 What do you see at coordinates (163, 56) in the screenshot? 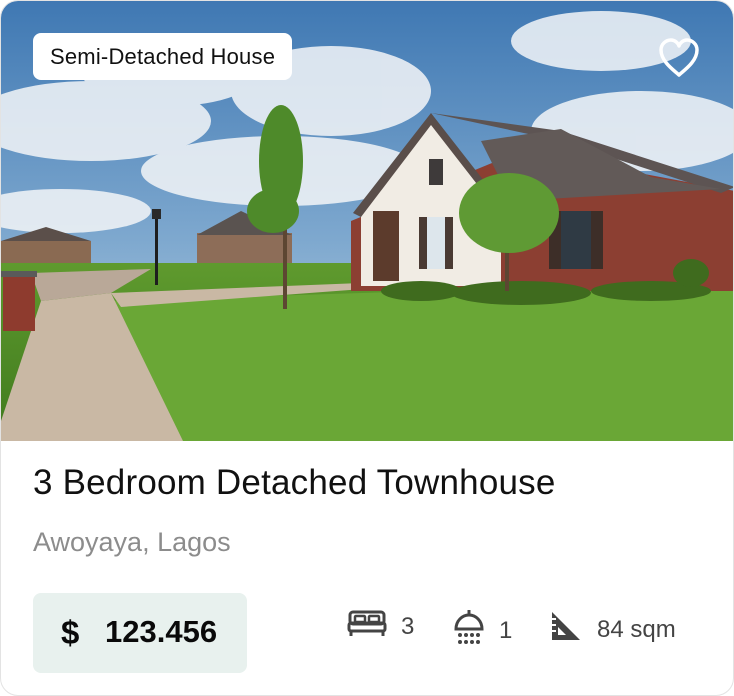
I see `property-type-badge: Semi-Detached House` at bounding box center [163, 56].